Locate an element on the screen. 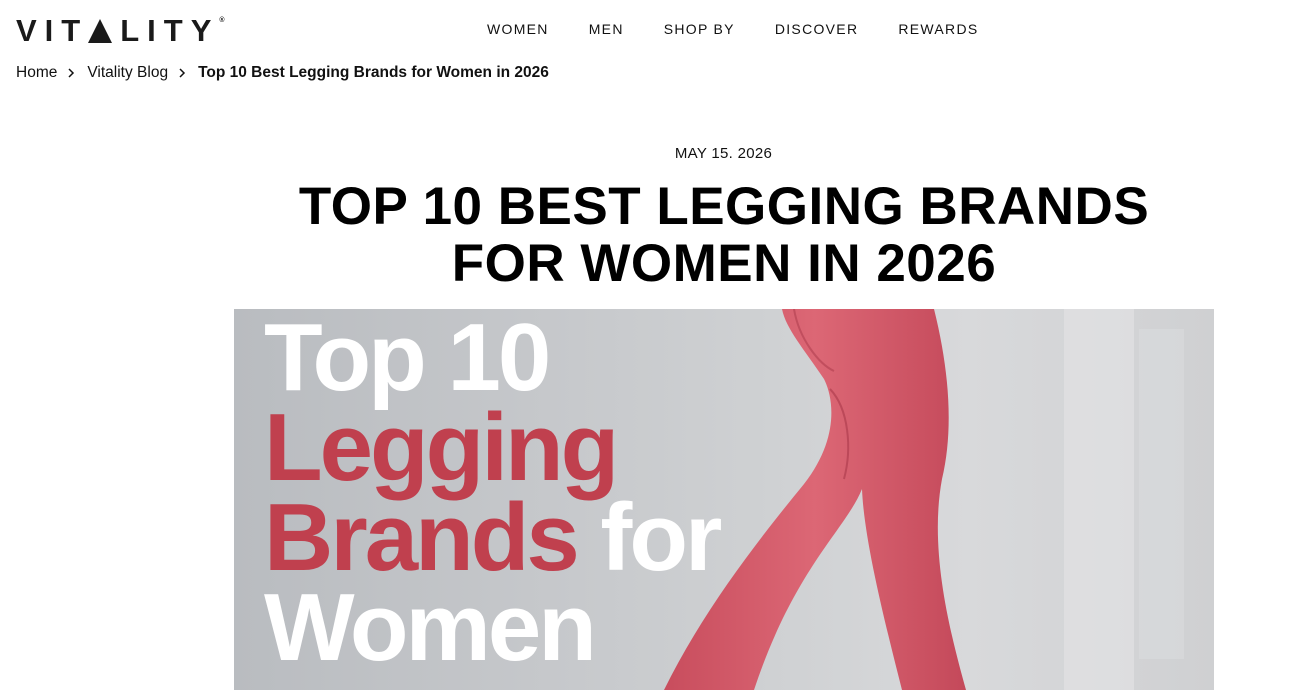 This screenshot has width=1295, height=690. nav-rewards: REWARDS is located at coordinates (938, 29).